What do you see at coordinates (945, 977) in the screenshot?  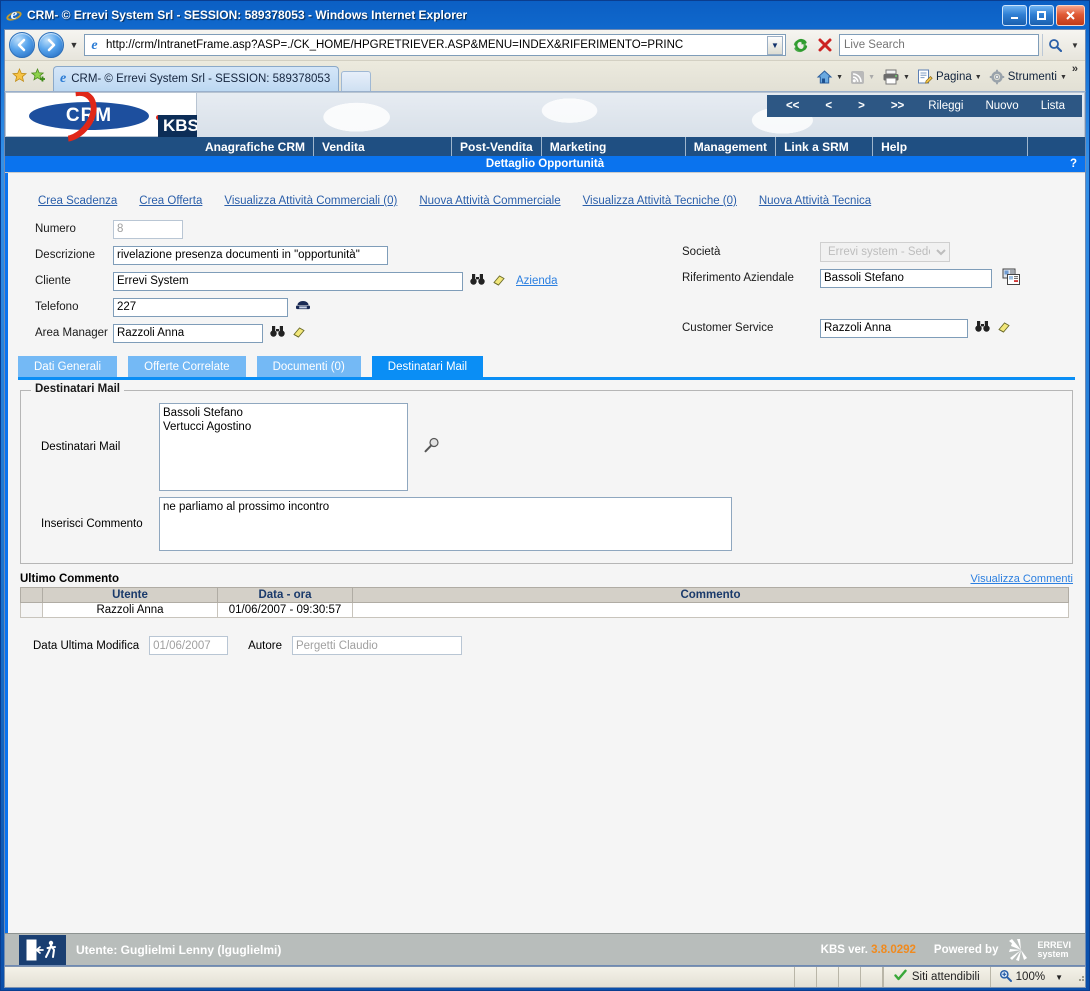 I see `security-zone-text: Siti attendibili` at bounding box center [945, 977].